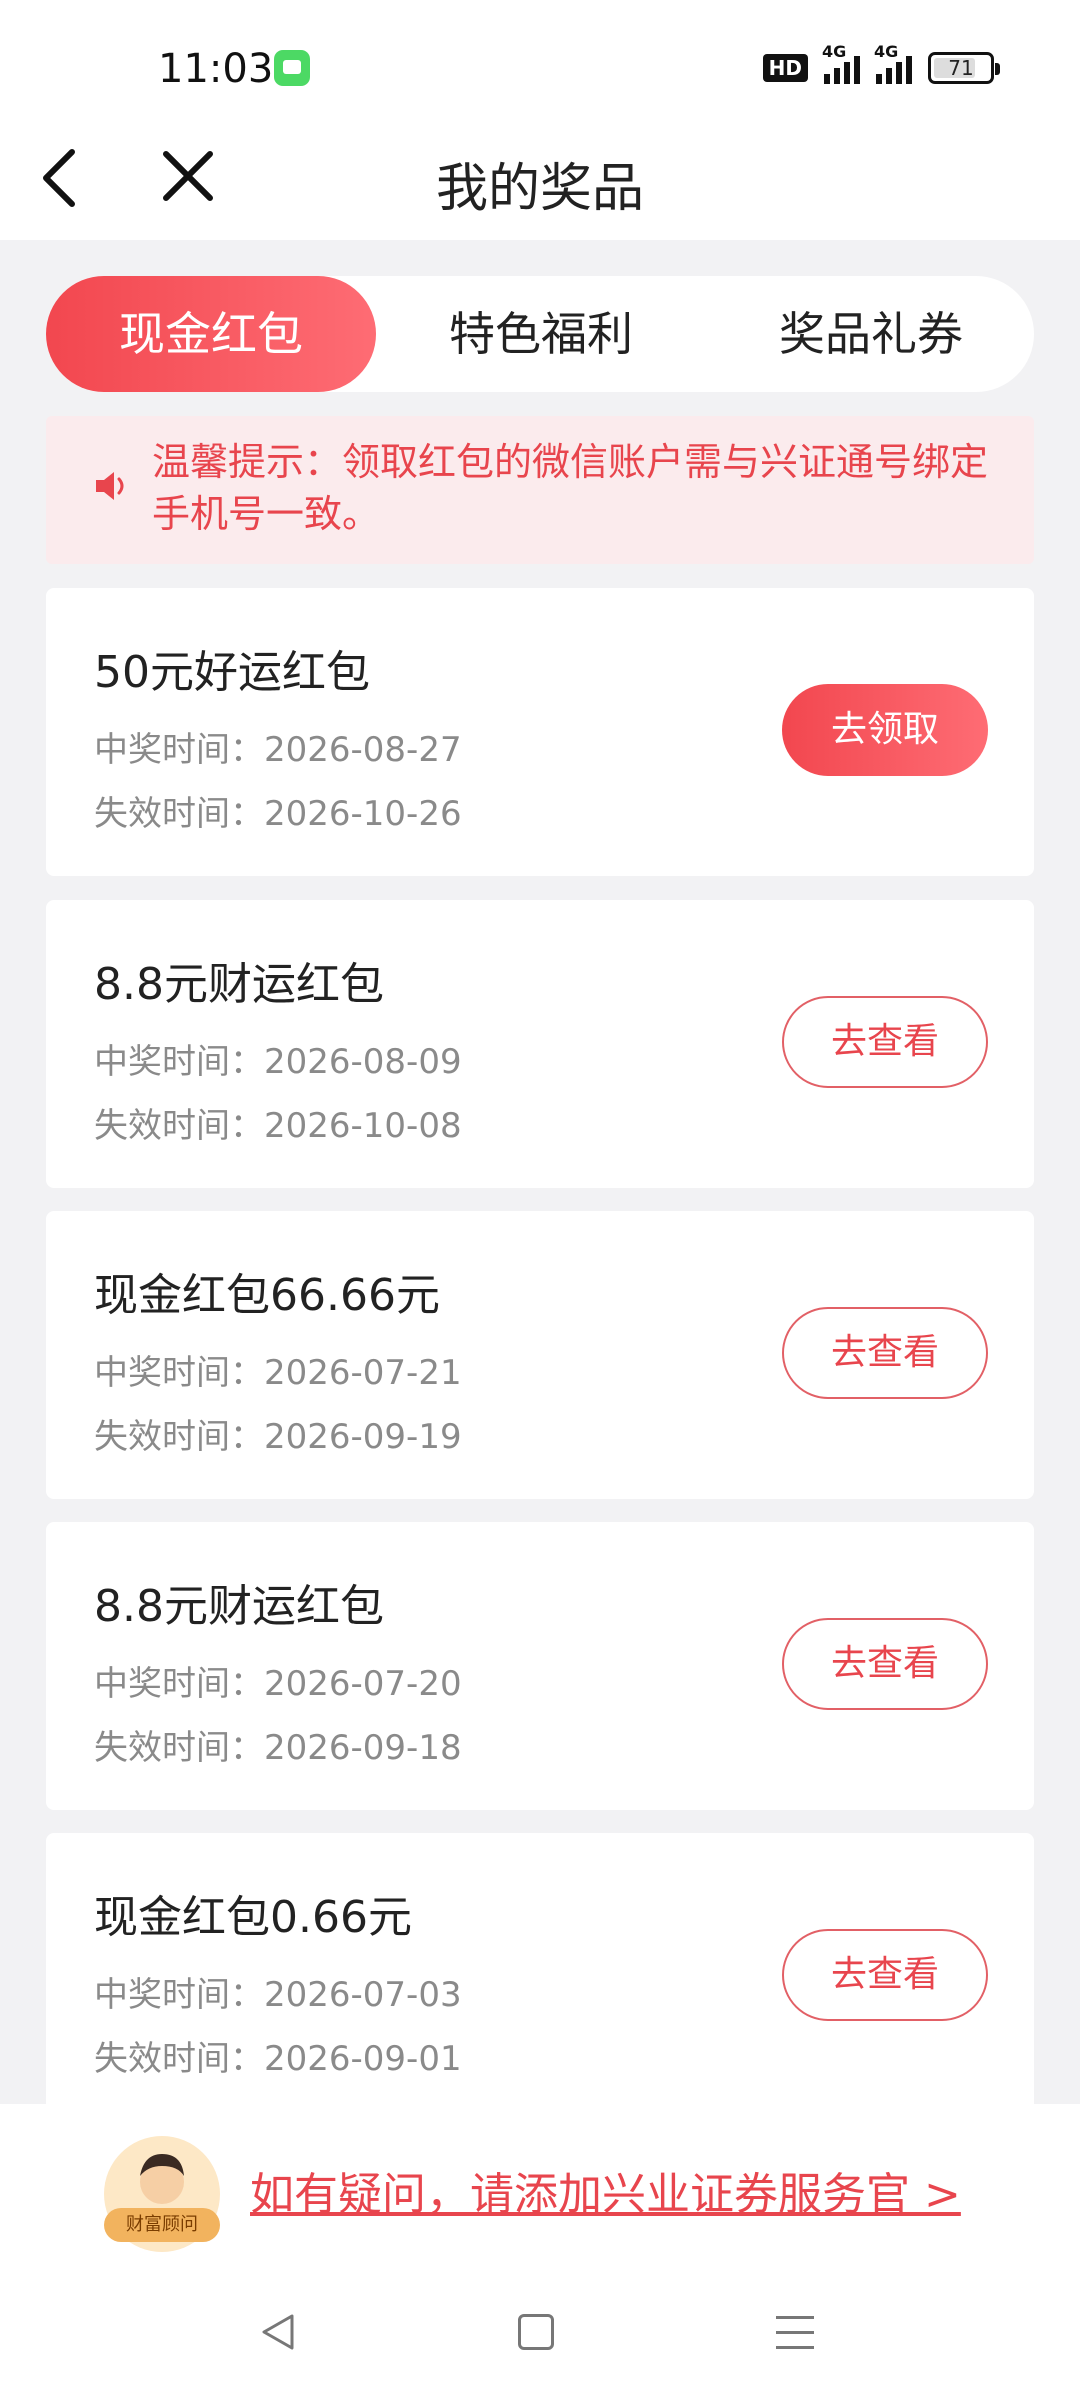 This screenshot has width=1080, height=2400. Describe the element at coordinates (278, 1126) in the screenshot. I see `expire-time: 失效时间：2026-10-08` at that location.